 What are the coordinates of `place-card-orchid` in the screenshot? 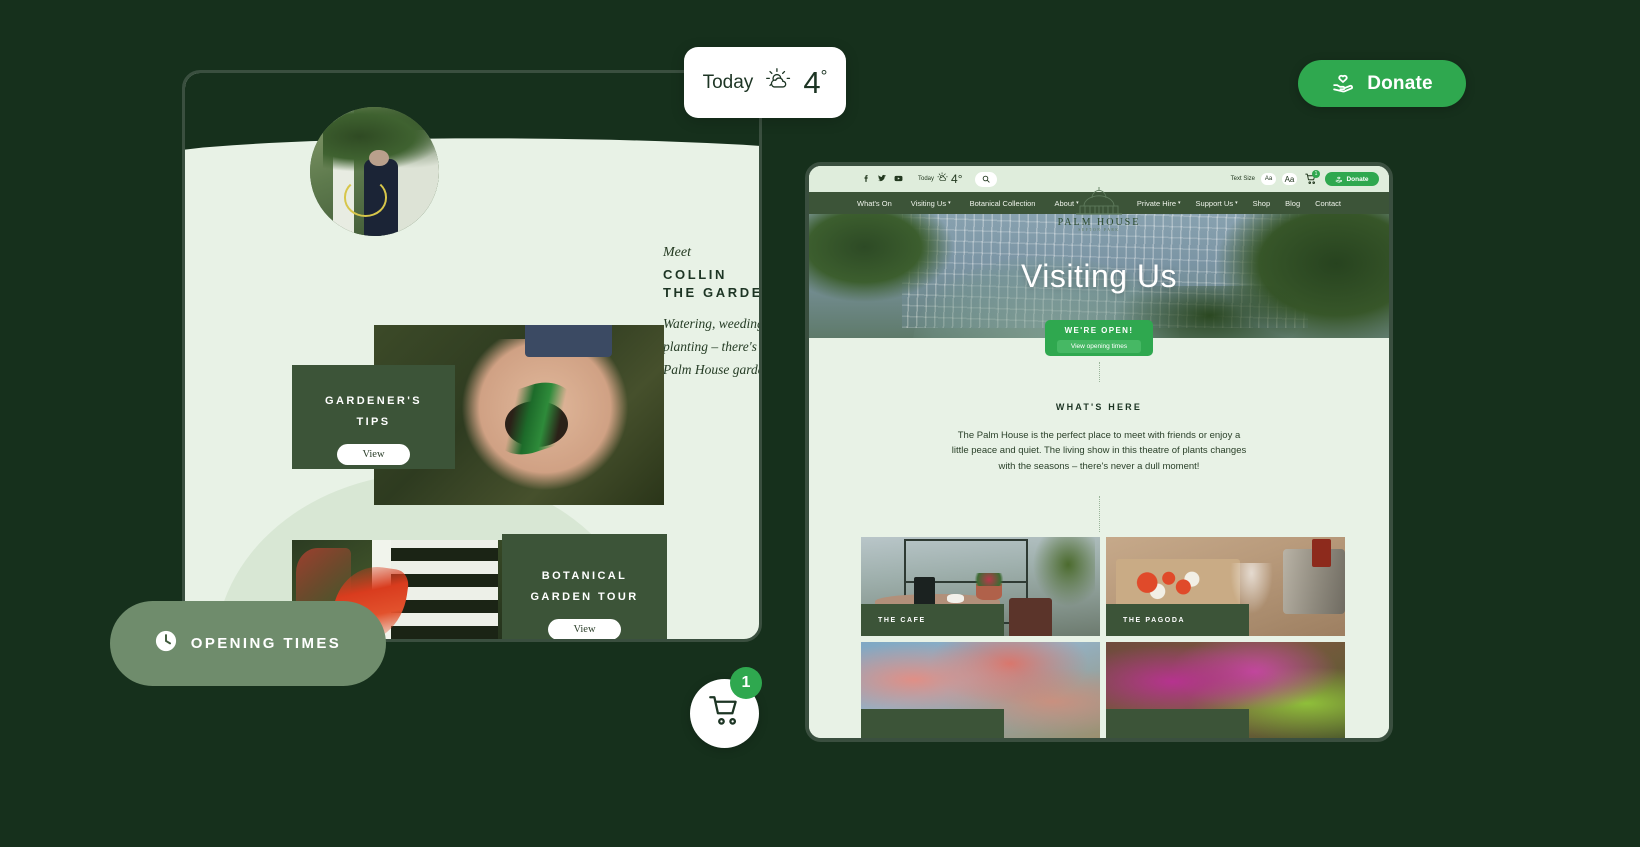 It's located at (1225, 690).